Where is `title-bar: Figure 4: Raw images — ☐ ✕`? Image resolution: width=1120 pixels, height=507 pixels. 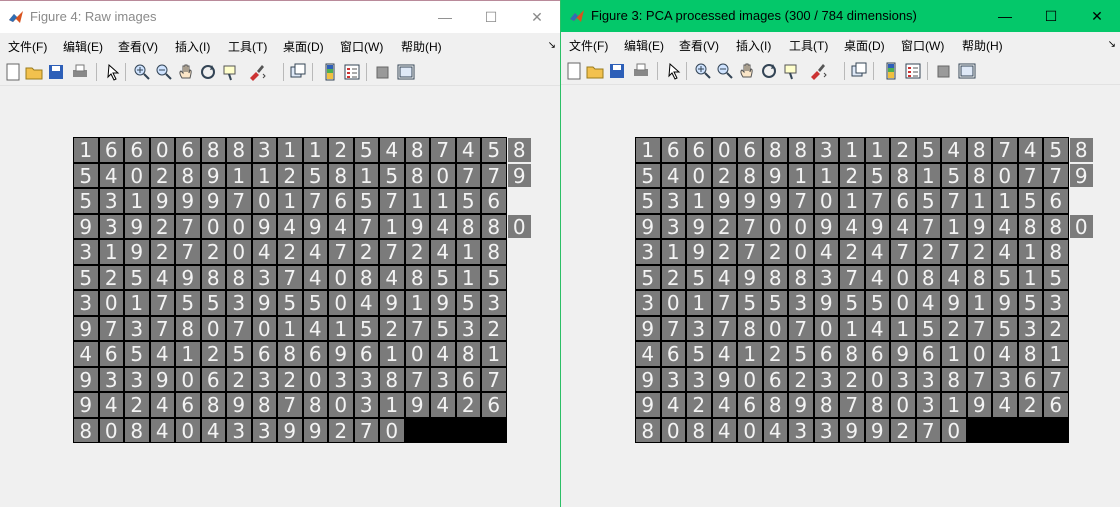 title-bar: Figure 4: Raw images — ☐ ✕ is located at coordinates (280, 17).